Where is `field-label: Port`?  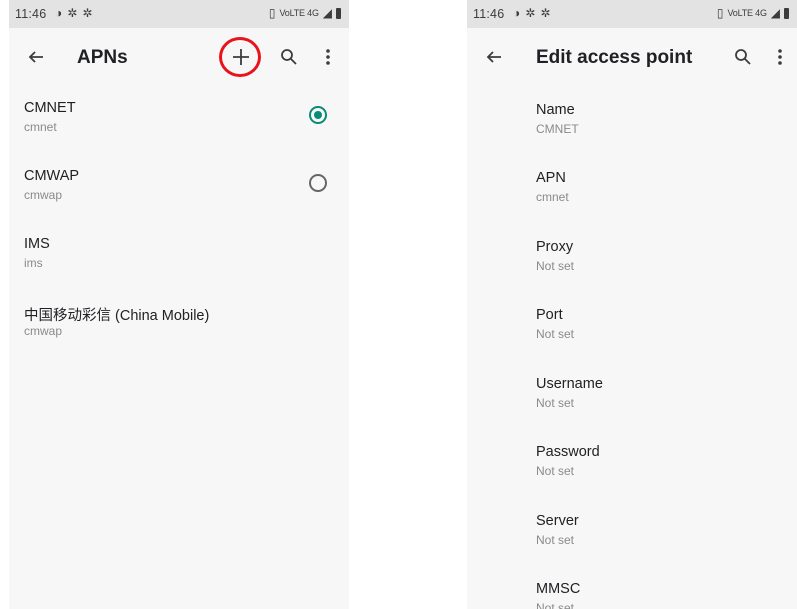 field-label: Port is located at coordinates (549, 315).